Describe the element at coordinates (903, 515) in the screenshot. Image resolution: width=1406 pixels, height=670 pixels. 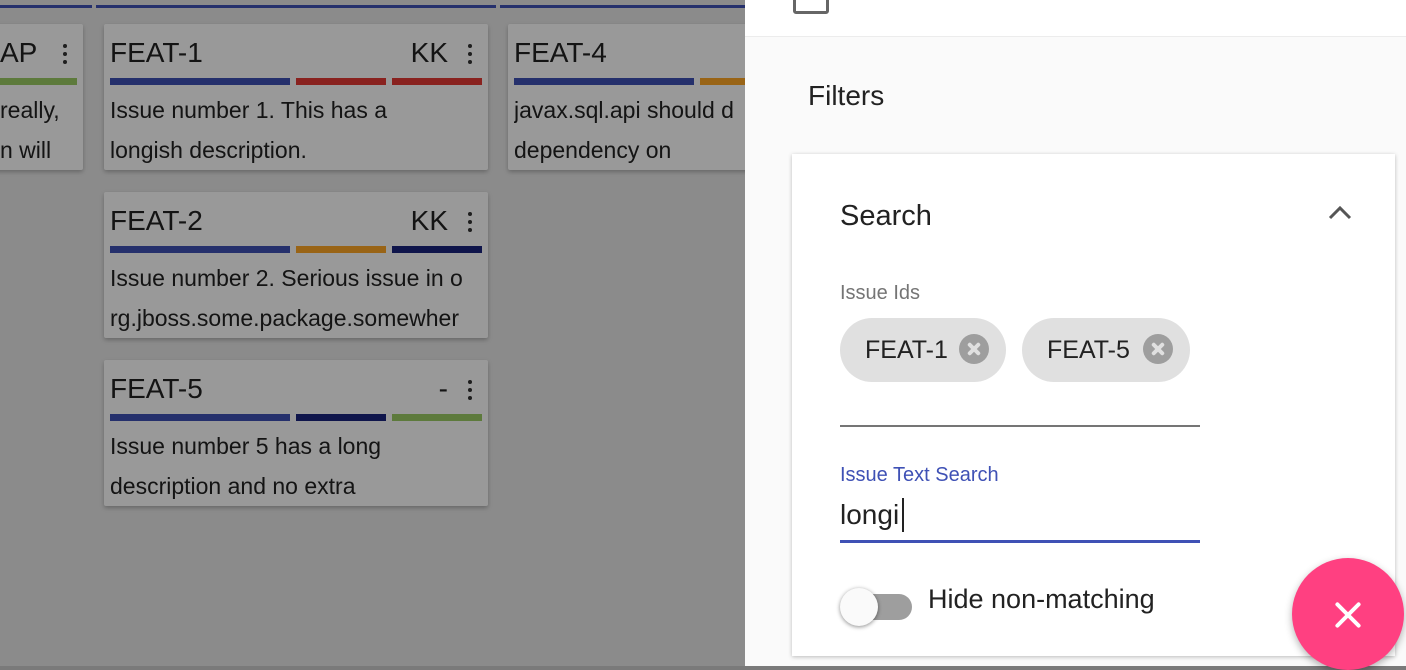
I see `text-cursor` at that location.